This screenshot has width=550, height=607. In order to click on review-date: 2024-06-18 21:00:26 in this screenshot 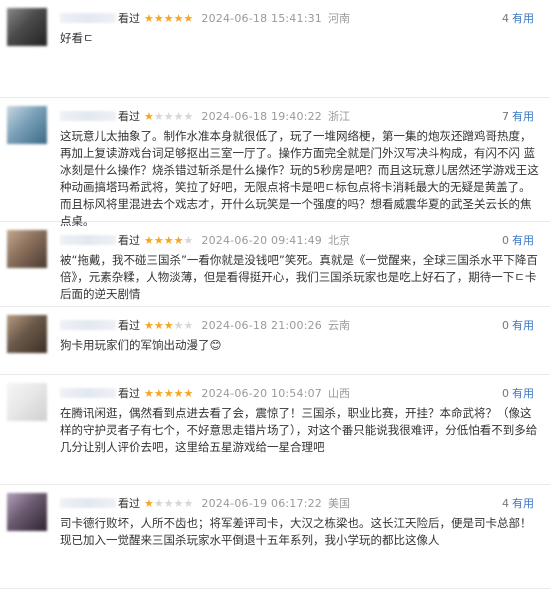, I will do `click(262, 325)`.